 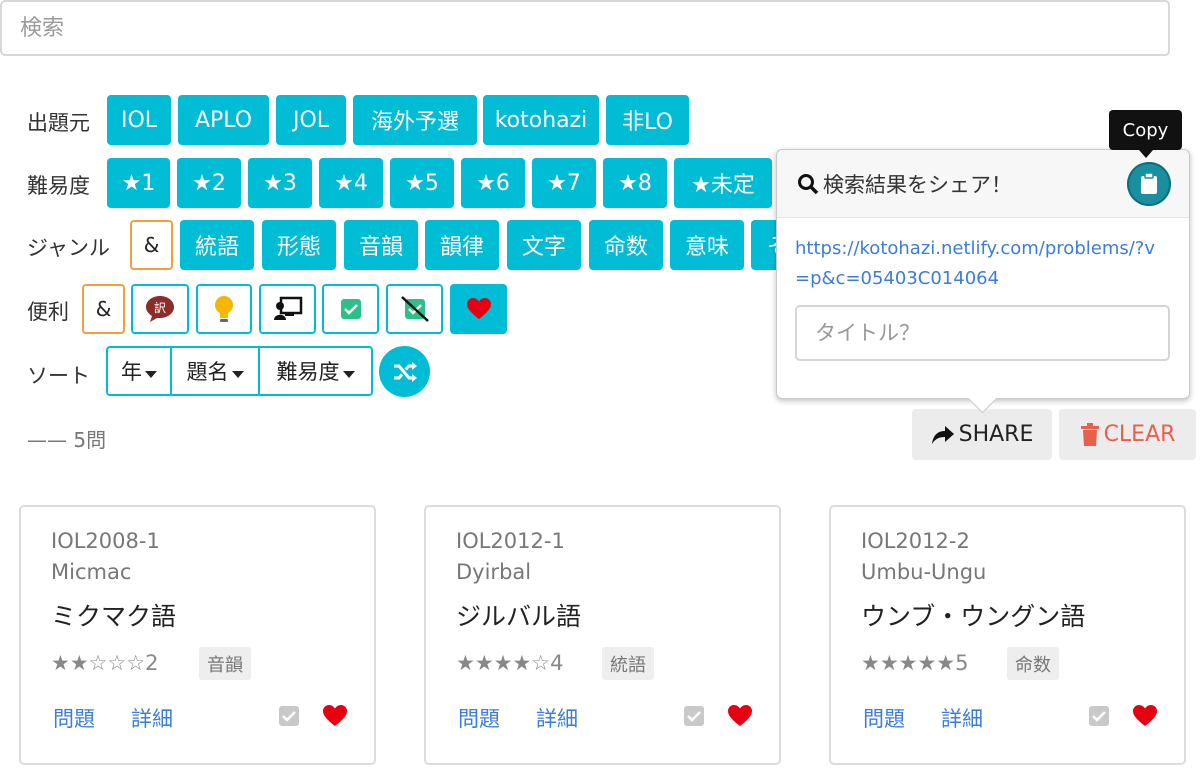 What do you see at coordinates (209, 183) in the screenshot?
I see `difficulty-chip-2: ★2` at bounding box center [209, 183].